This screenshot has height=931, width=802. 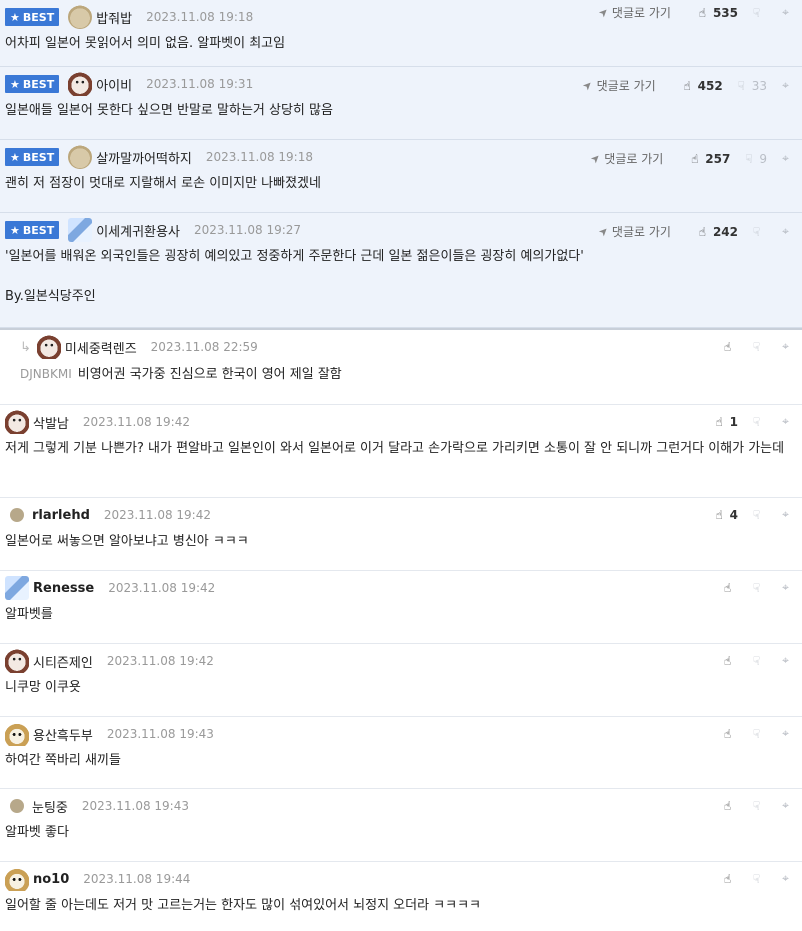 I want to click on comment-date: 2023.11.08 19:43, so click(x=135, y=806).